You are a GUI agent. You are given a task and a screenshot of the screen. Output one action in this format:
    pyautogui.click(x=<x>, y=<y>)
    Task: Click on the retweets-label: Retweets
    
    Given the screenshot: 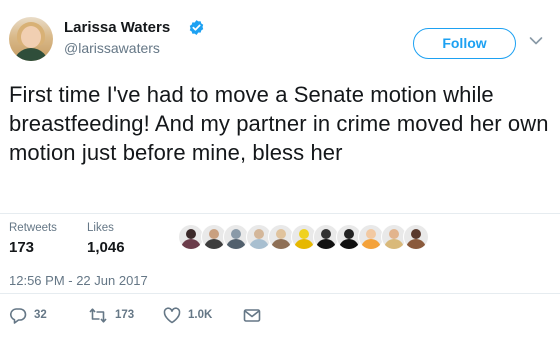 What is the action you would take?
    pyautogui.click(x=33, y=228)
    